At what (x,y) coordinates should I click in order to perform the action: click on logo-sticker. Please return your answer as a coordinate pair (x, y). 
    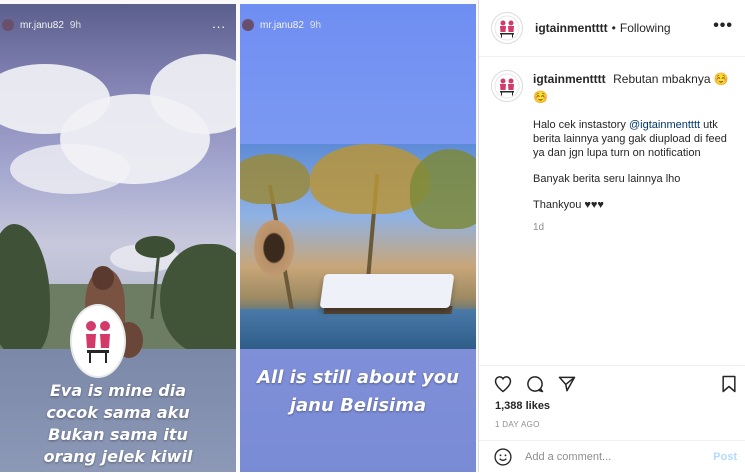
    Looking at the image, I should click on (98, 341).